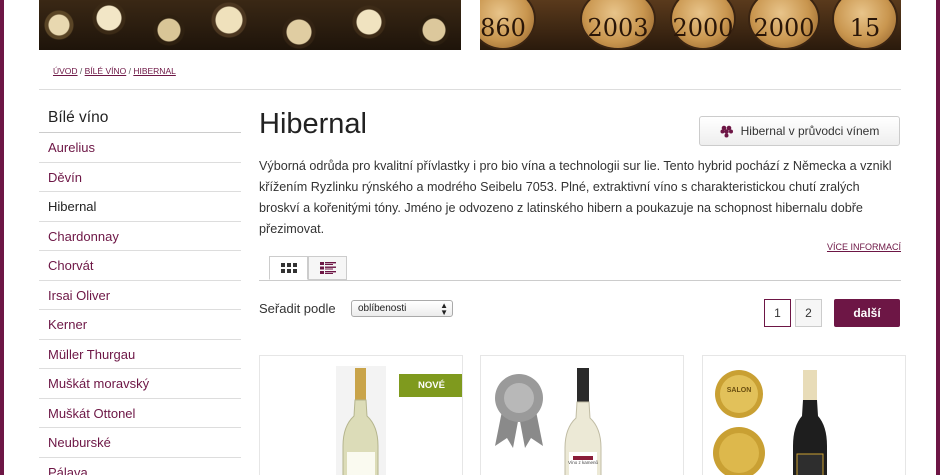 The height and width of the screenshot is (475, 940). Describe the element at coordinates (382, 308) in the screenshot. I see `sort-select-value: oblíbenosti` at that location.